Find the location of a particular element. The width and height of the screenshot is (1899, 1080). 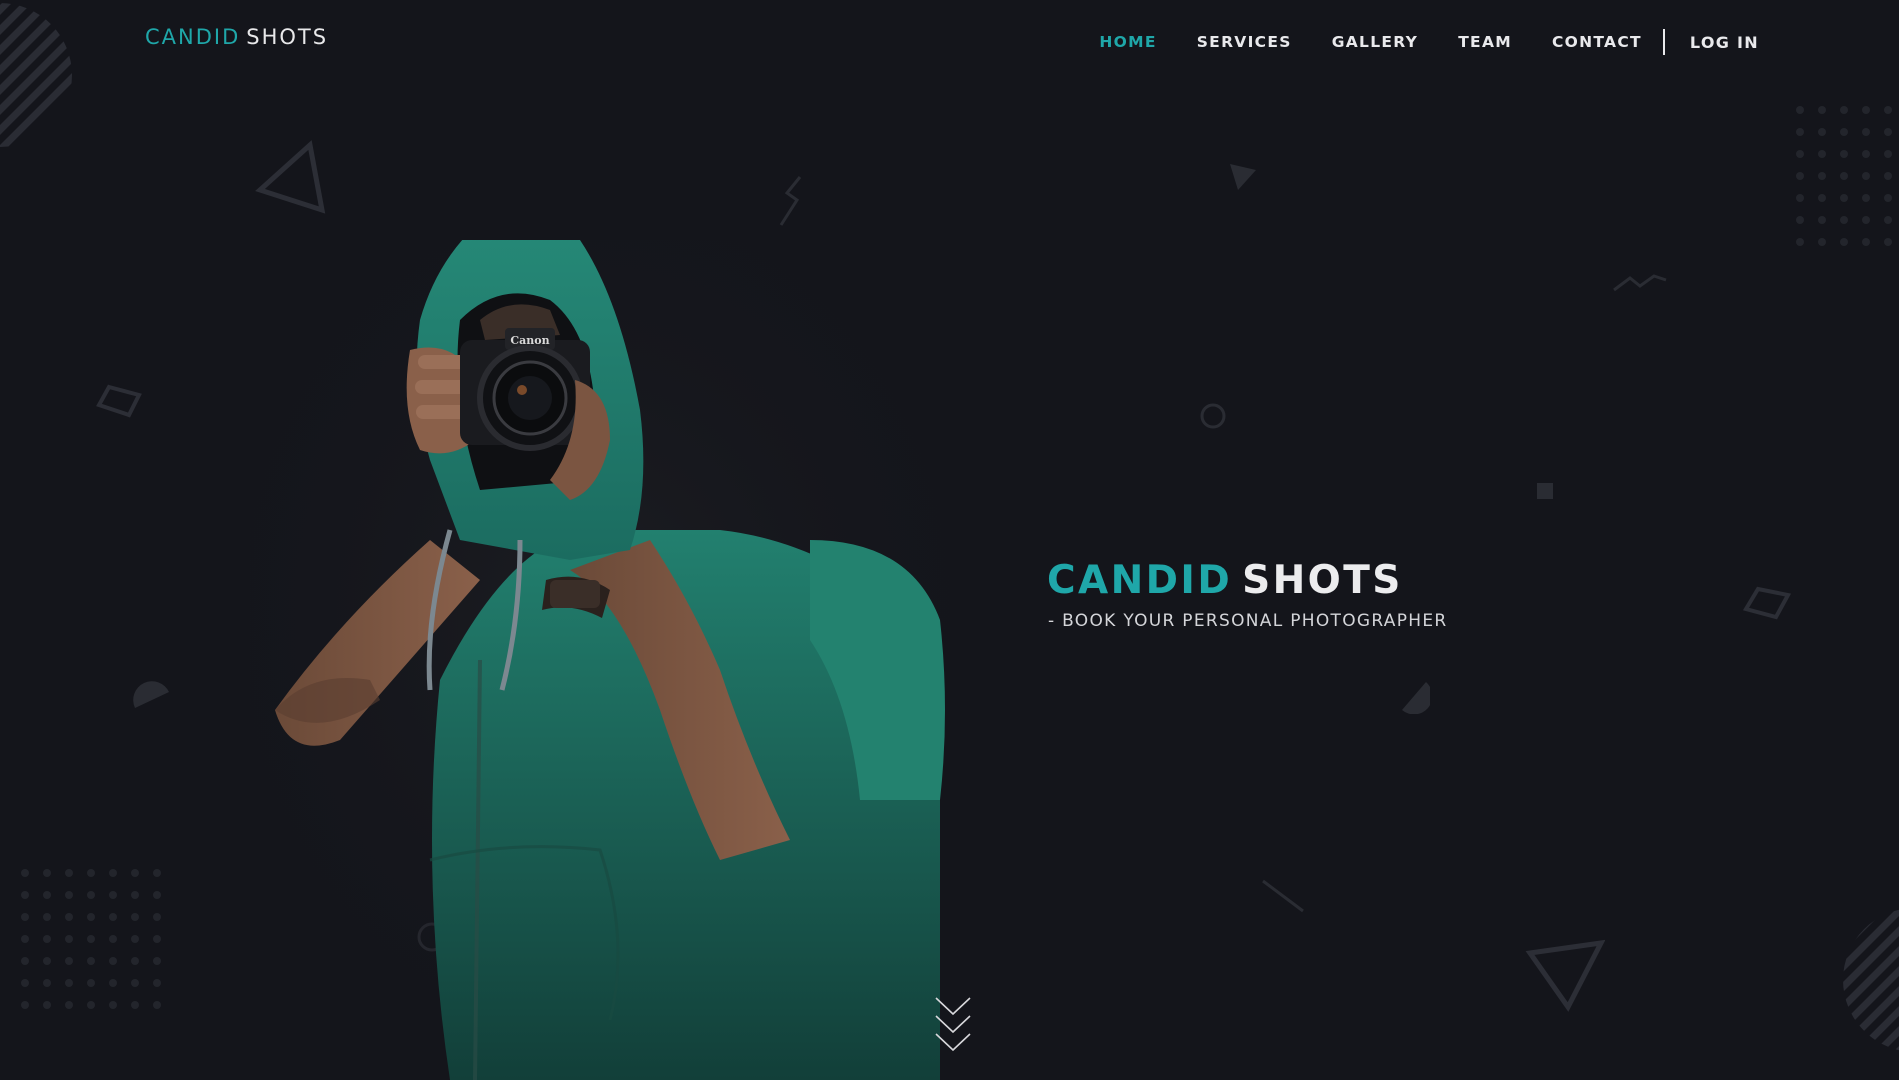

striped-circle-top-left is located at coordinates (40, 85).